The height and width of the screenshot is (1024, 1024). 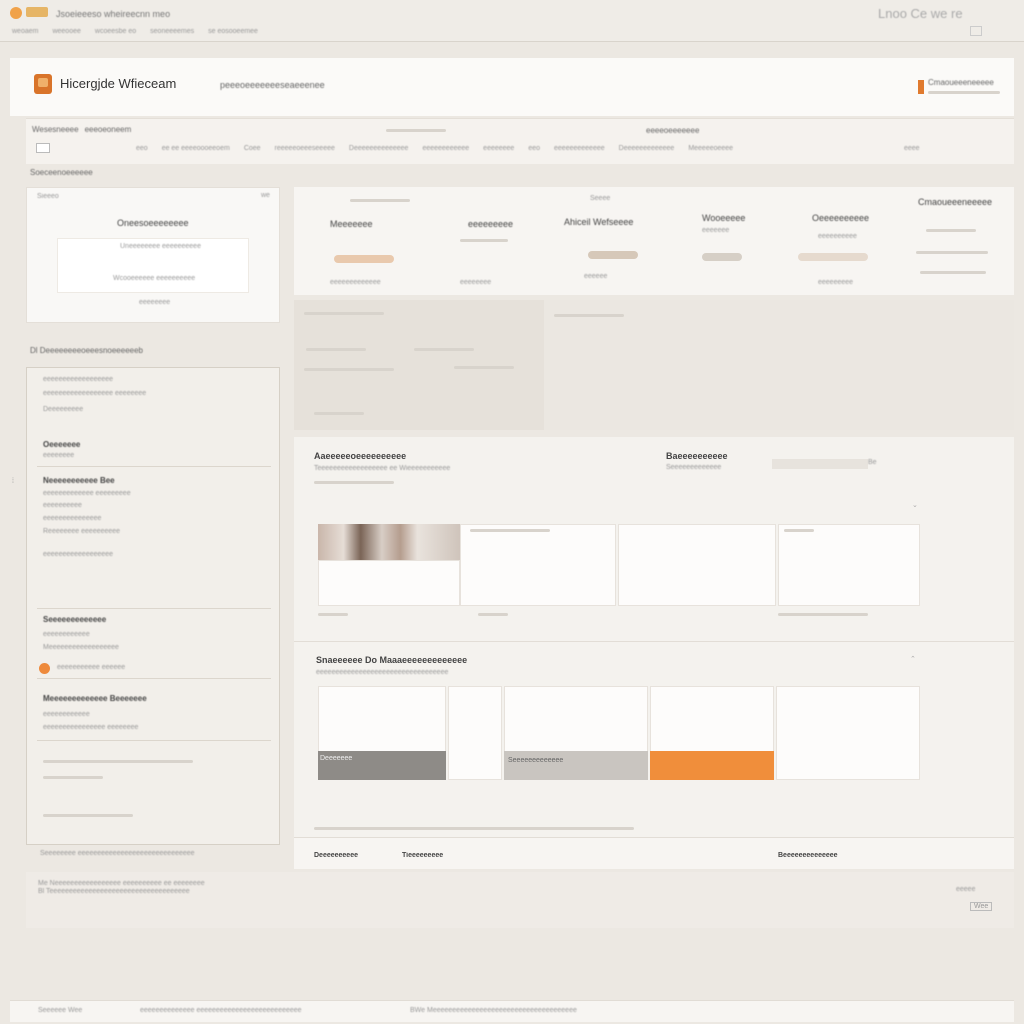 What do you see at coordinates (154, 278) in the screenshot?
I see `card-body: Wcooeeeeee eeeeeeeeee` at bounding box center [154, 278].